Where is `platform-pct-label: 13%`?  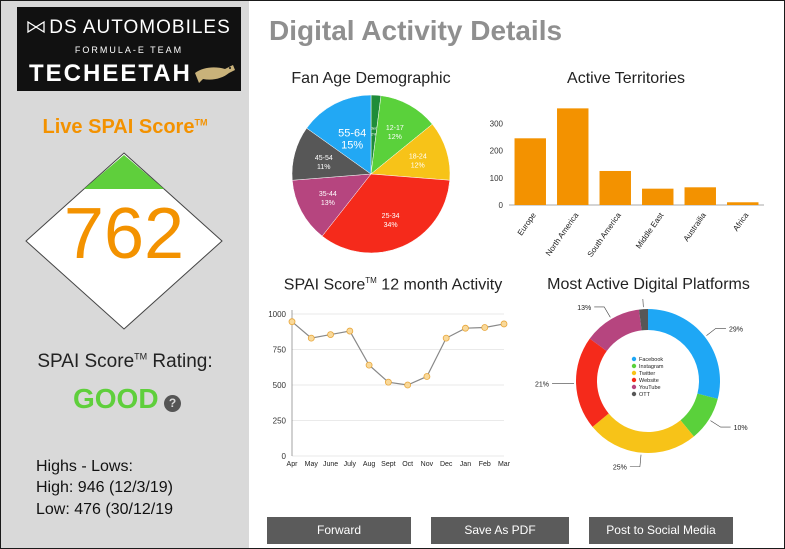 platform-pct-label: 13% is located at coordinates (584, 308).